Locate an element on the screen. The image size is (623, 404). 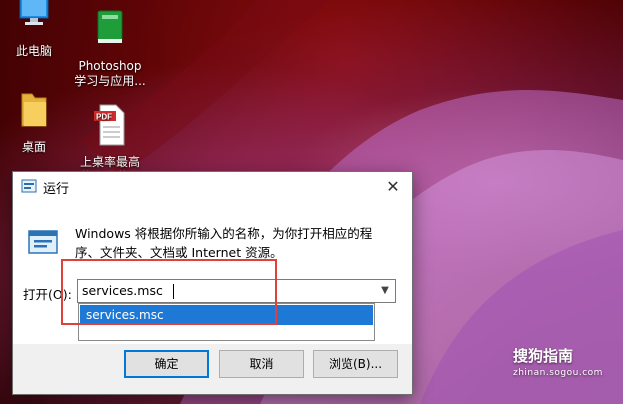
svg-text: PDF is located at coordinates (104, 117).